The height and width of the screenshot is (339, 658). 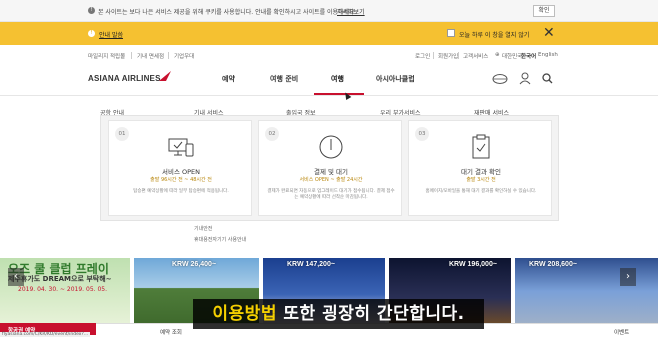 I want to click on notice-link: 안내 말씀, so click(x=111, y=34).